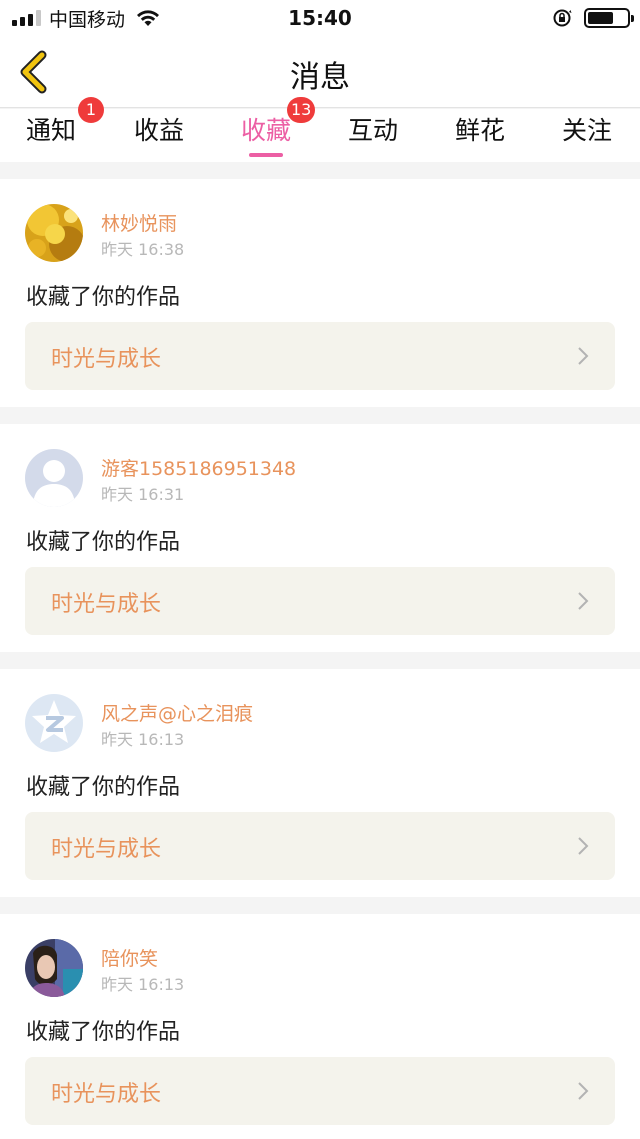 This screenshot has width=640, height=1139. I want to click on qq-star-icon, so click(54, 723).